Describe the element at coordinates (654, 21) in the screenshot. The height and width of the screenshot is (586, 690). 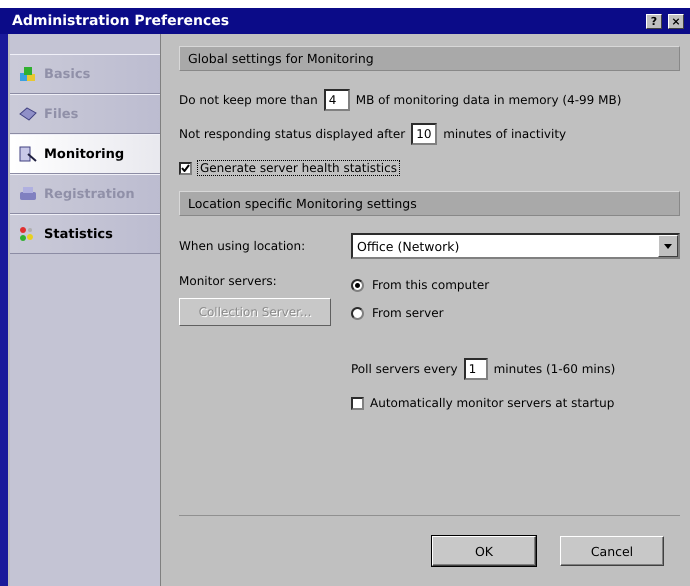
I see `help-button: ?` at that location.